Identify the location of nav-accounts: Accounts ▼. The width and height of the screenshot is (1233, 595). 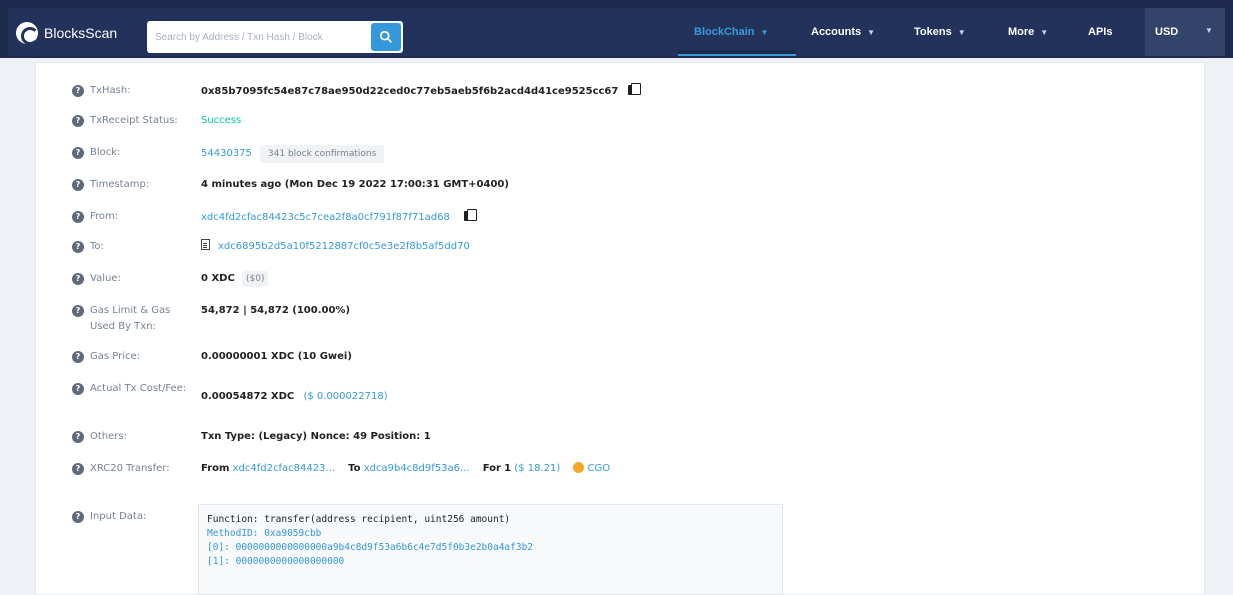
(843, 32).